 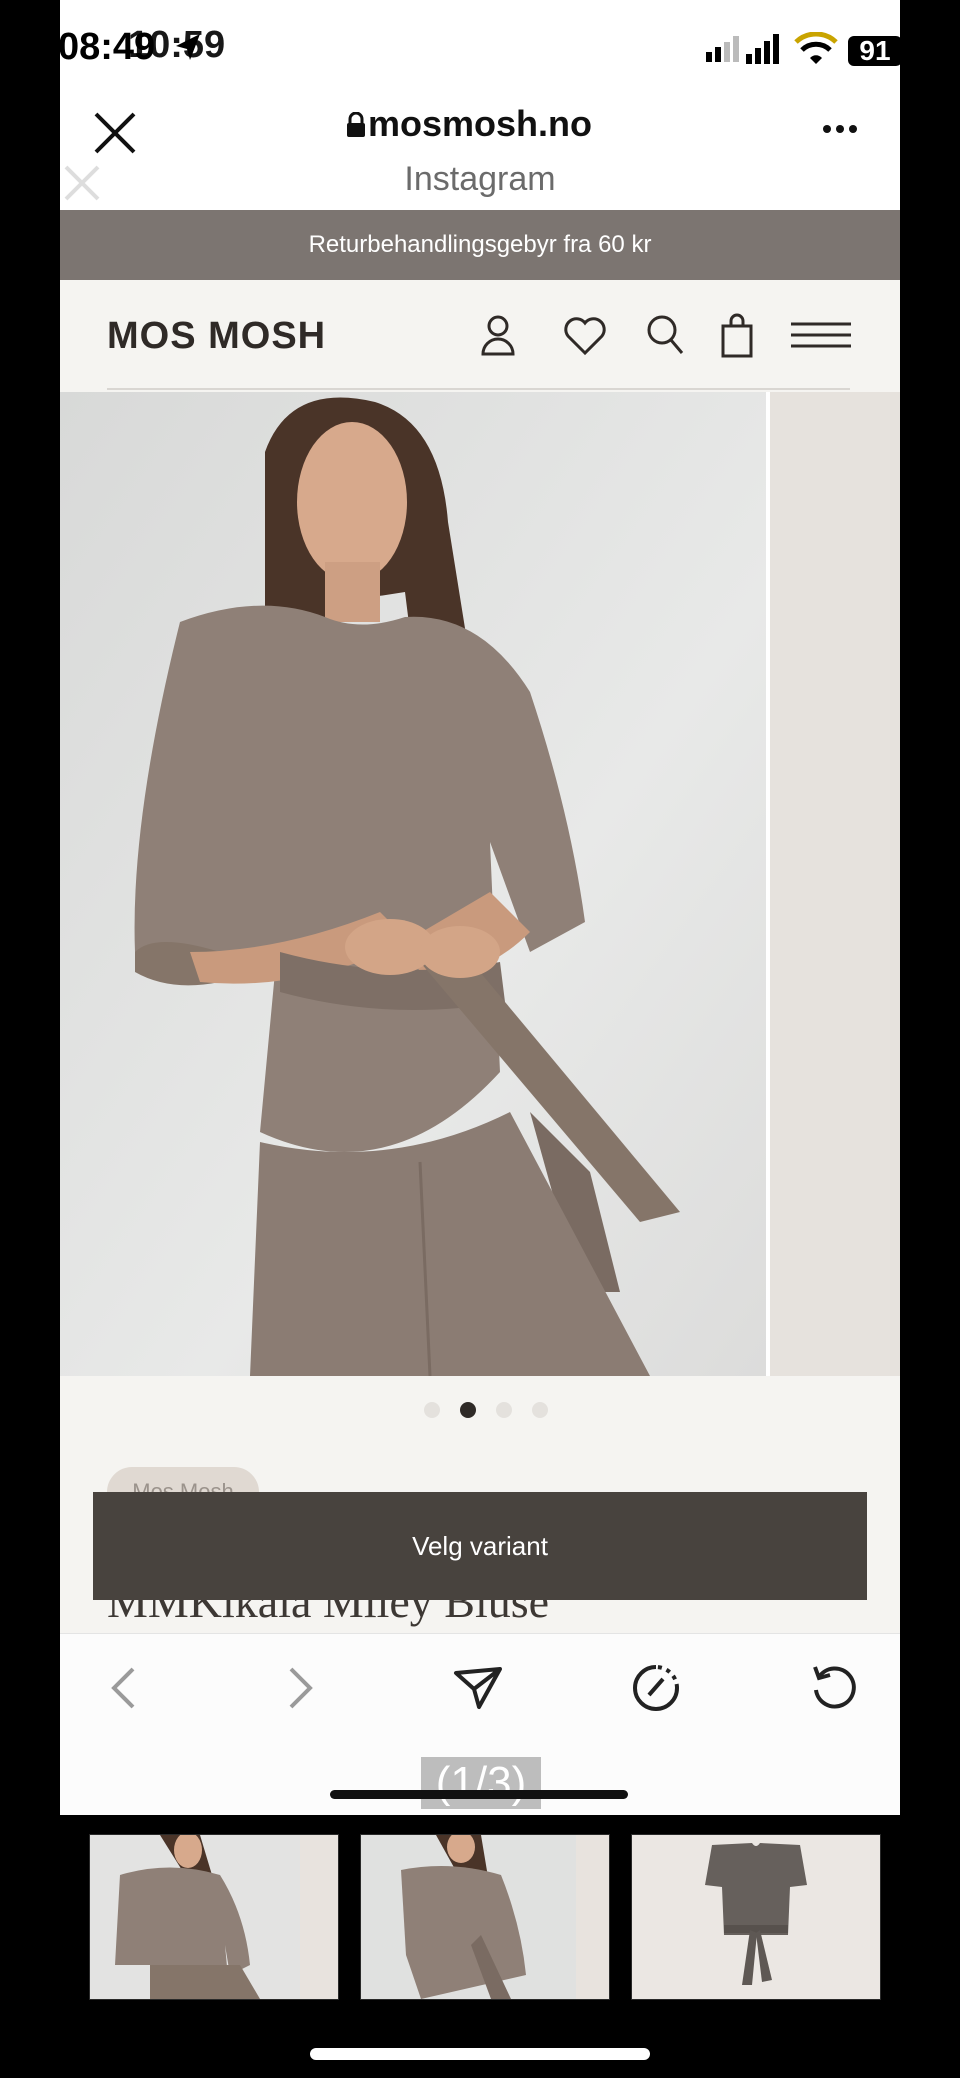 I want to click on back-arrow-icon, so click(x=123, y=1688).